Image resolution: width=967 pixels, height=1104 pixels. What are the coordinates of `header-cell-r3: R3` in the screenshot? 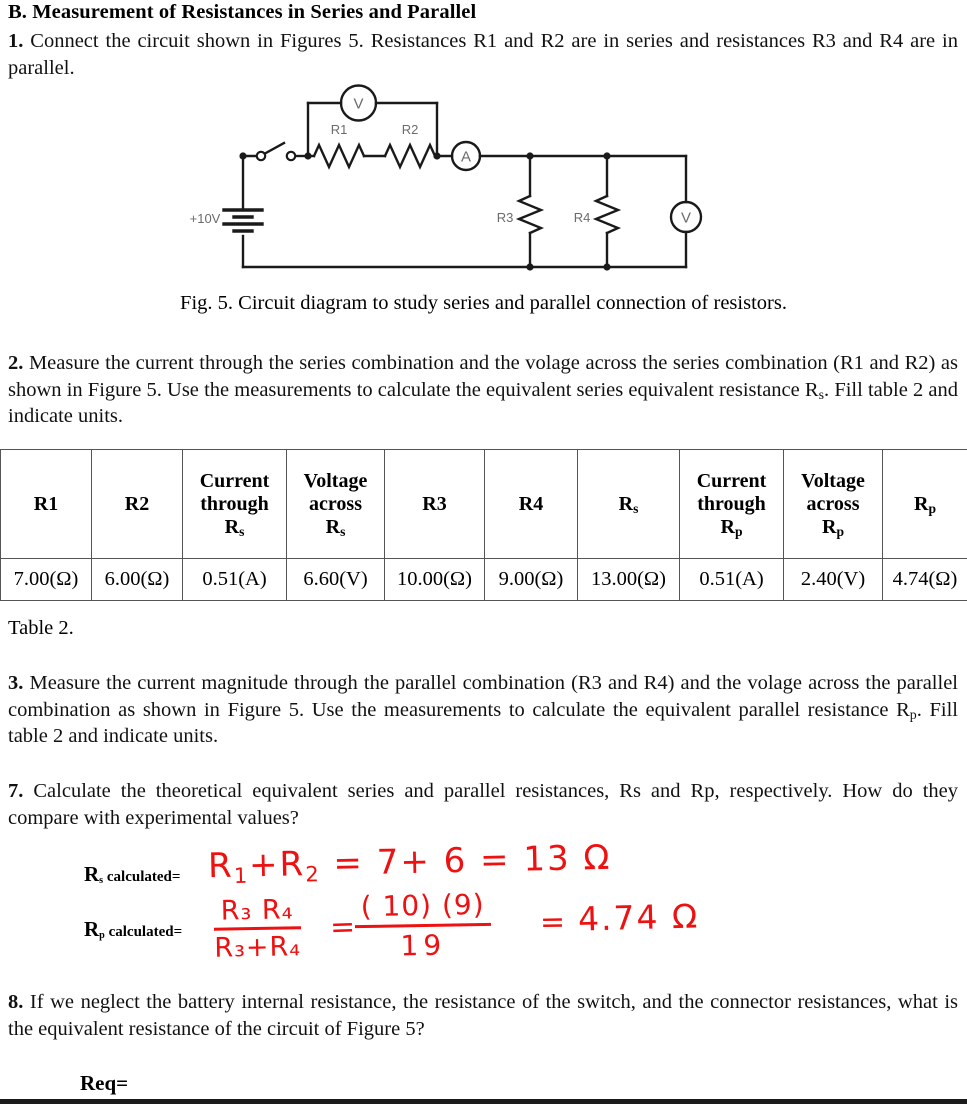 It's located at (434, 504).